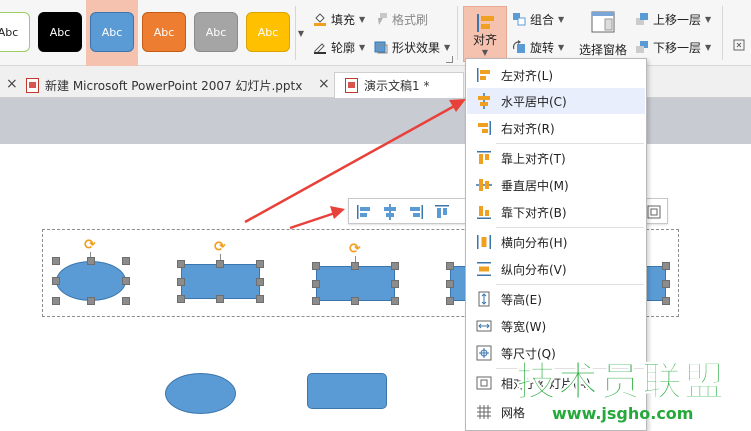  What do you see at coordinates (484, 412) in the screenshot?
I see `grid-icon` at bounding box center [484, 412].